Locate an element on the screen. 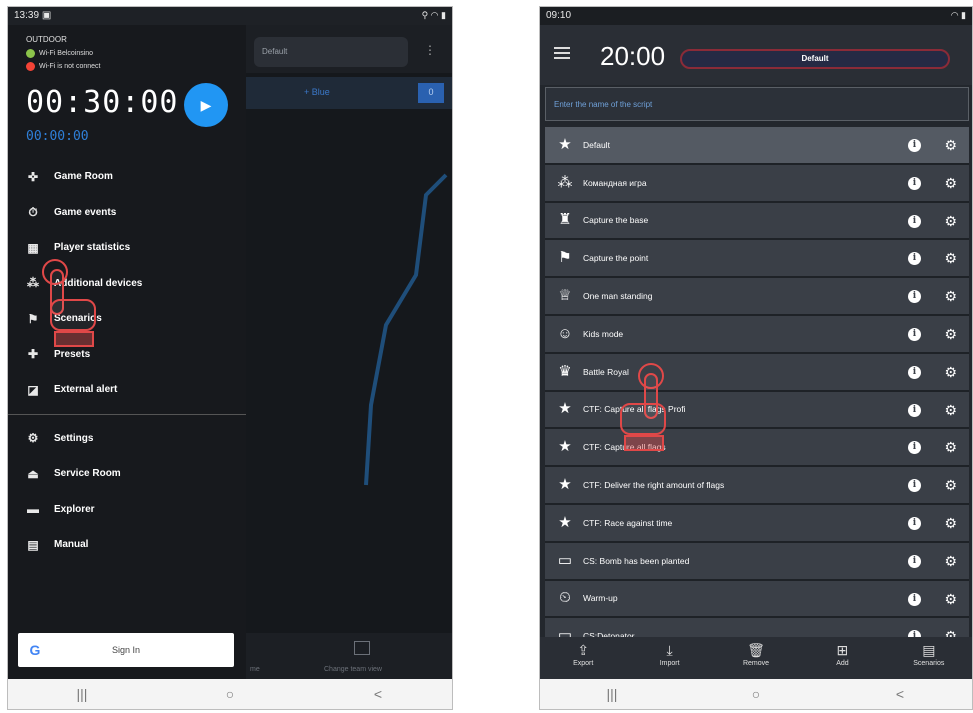 The width and height of the screenshot is (973, 713). script-row: ♕ One man standing i ⚙ is located at coordinates (757, 297).